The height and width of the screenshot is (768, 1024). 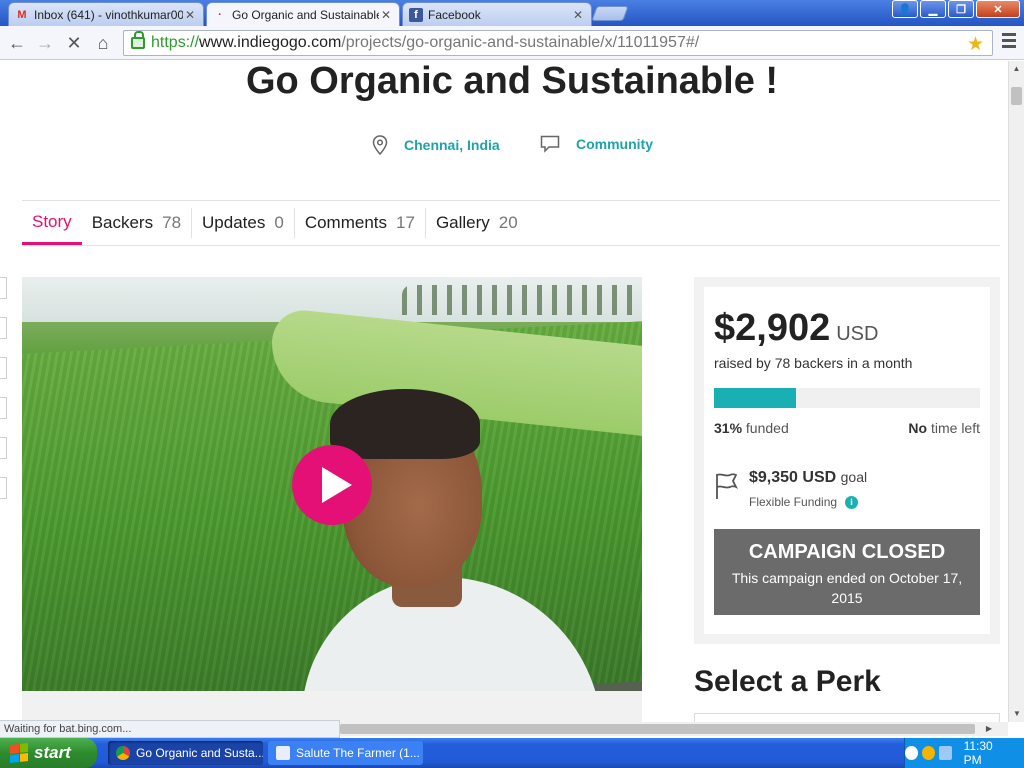 I want to click on network-icon, so click(x=945, y=753).